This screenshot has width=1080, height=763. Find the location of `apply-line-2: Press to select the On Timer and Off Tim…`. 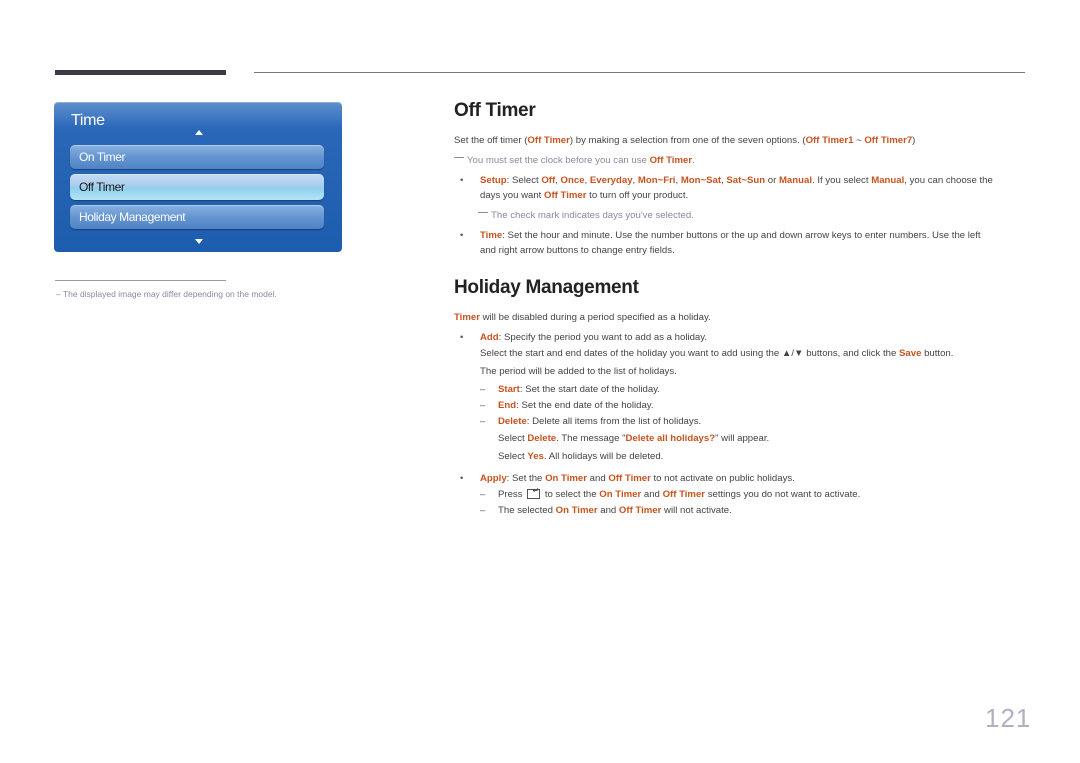

apply-line-2: Press to select the On Timer and Off Tim… is located at coordinates (679, 493).